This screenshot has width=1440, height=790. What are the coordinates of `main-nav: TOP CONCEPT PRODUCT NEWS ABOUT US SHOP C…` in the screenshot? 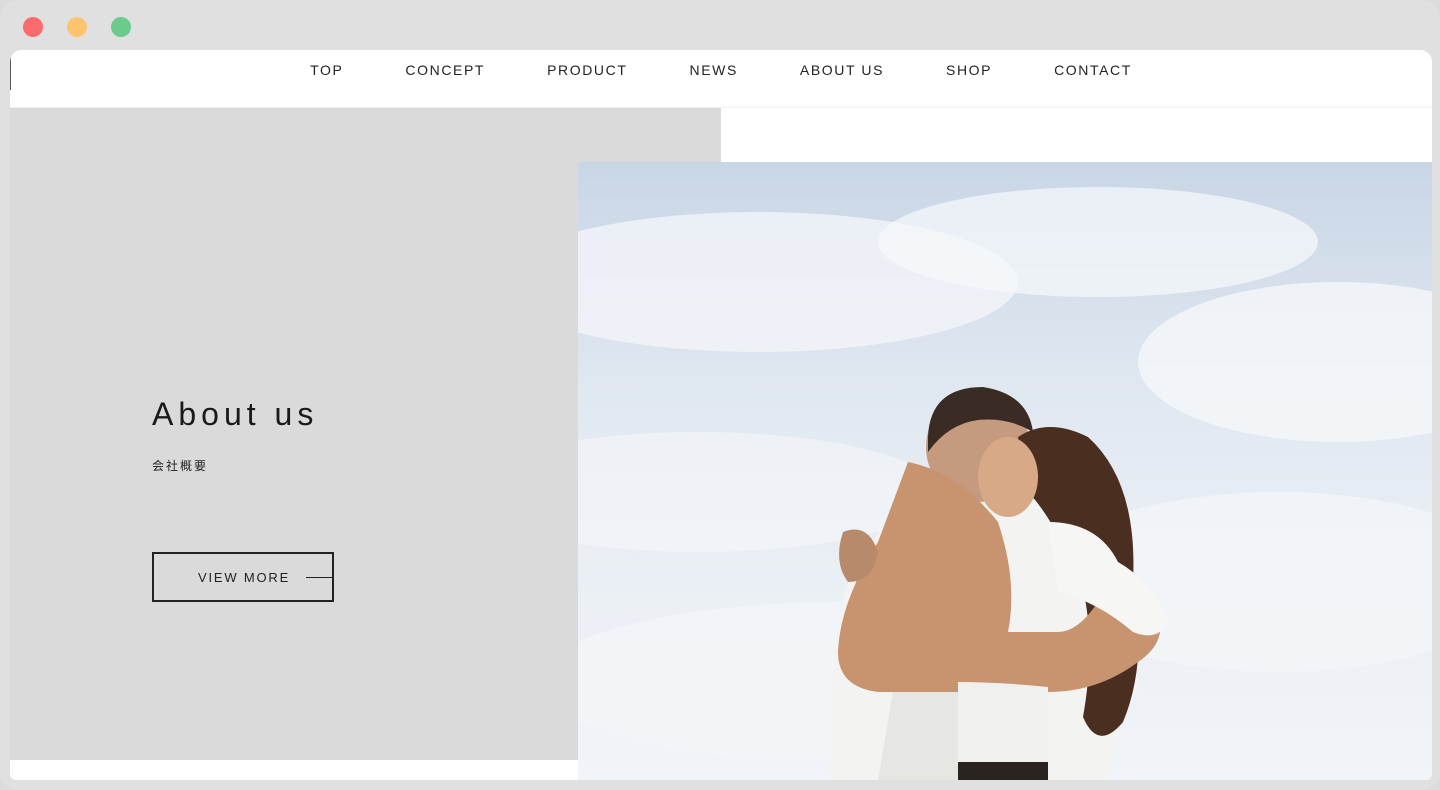 It's located at (721, 70).